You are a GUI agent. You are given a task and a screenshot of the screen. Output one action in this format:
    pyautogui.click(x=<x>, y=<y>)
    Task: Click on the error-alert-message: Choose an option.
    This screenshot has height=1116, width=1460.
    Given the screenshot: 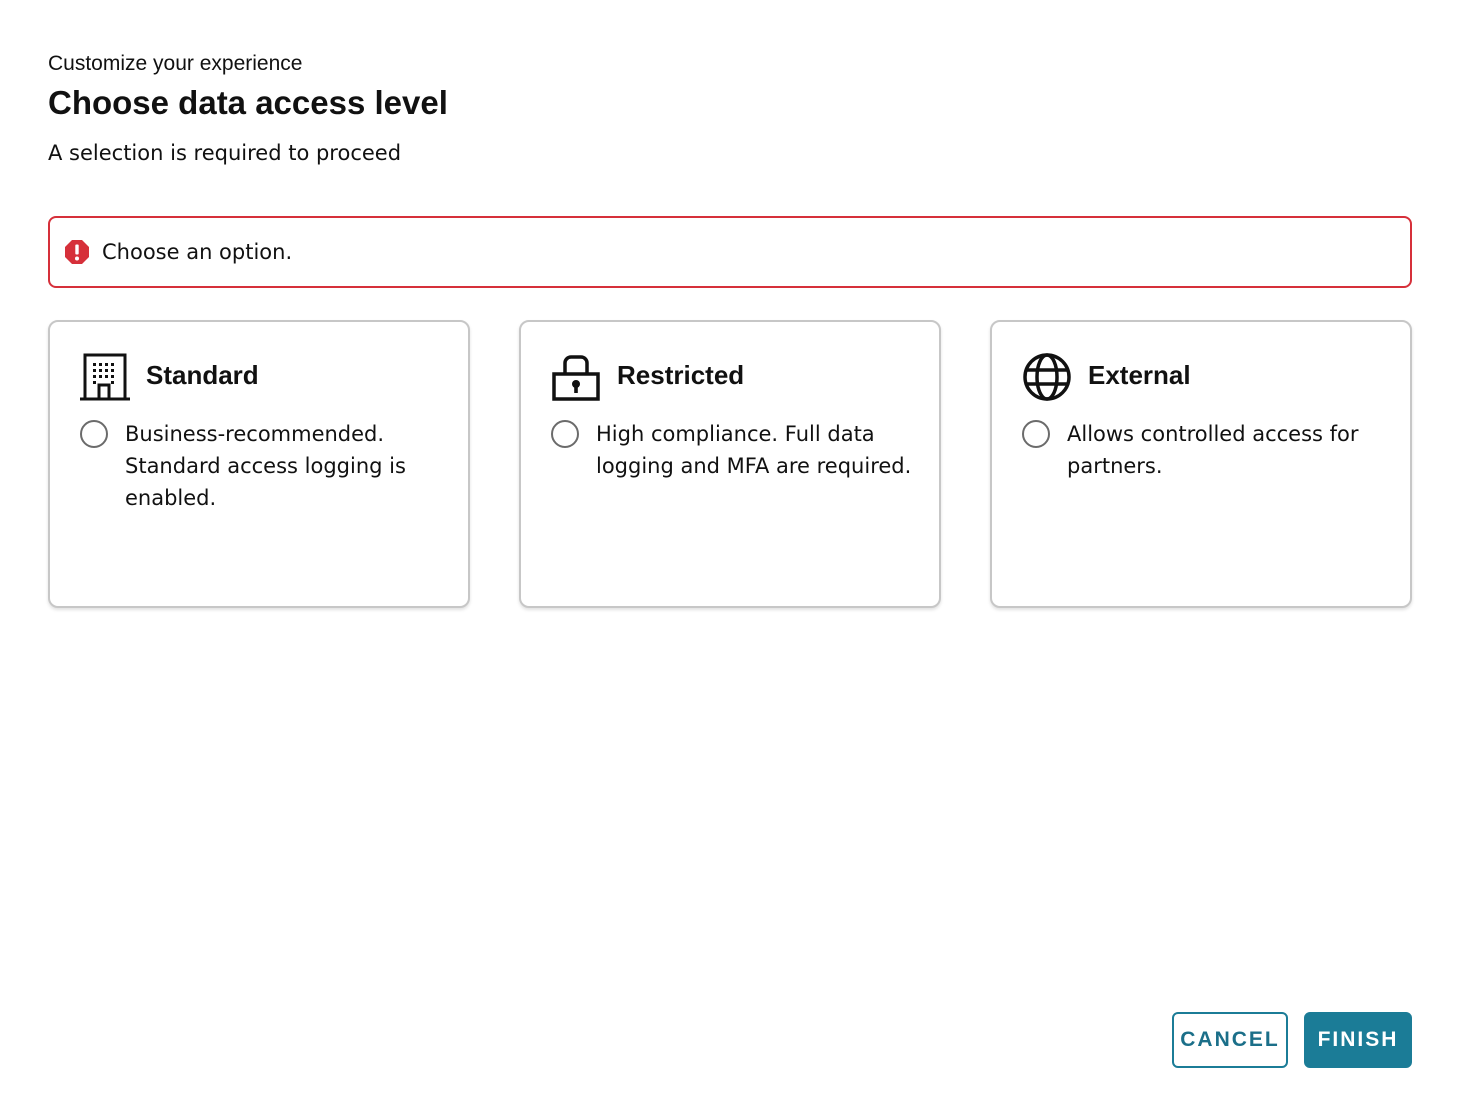 What is the action you would take?
    pyautogui.click(x=197, y=252)
    